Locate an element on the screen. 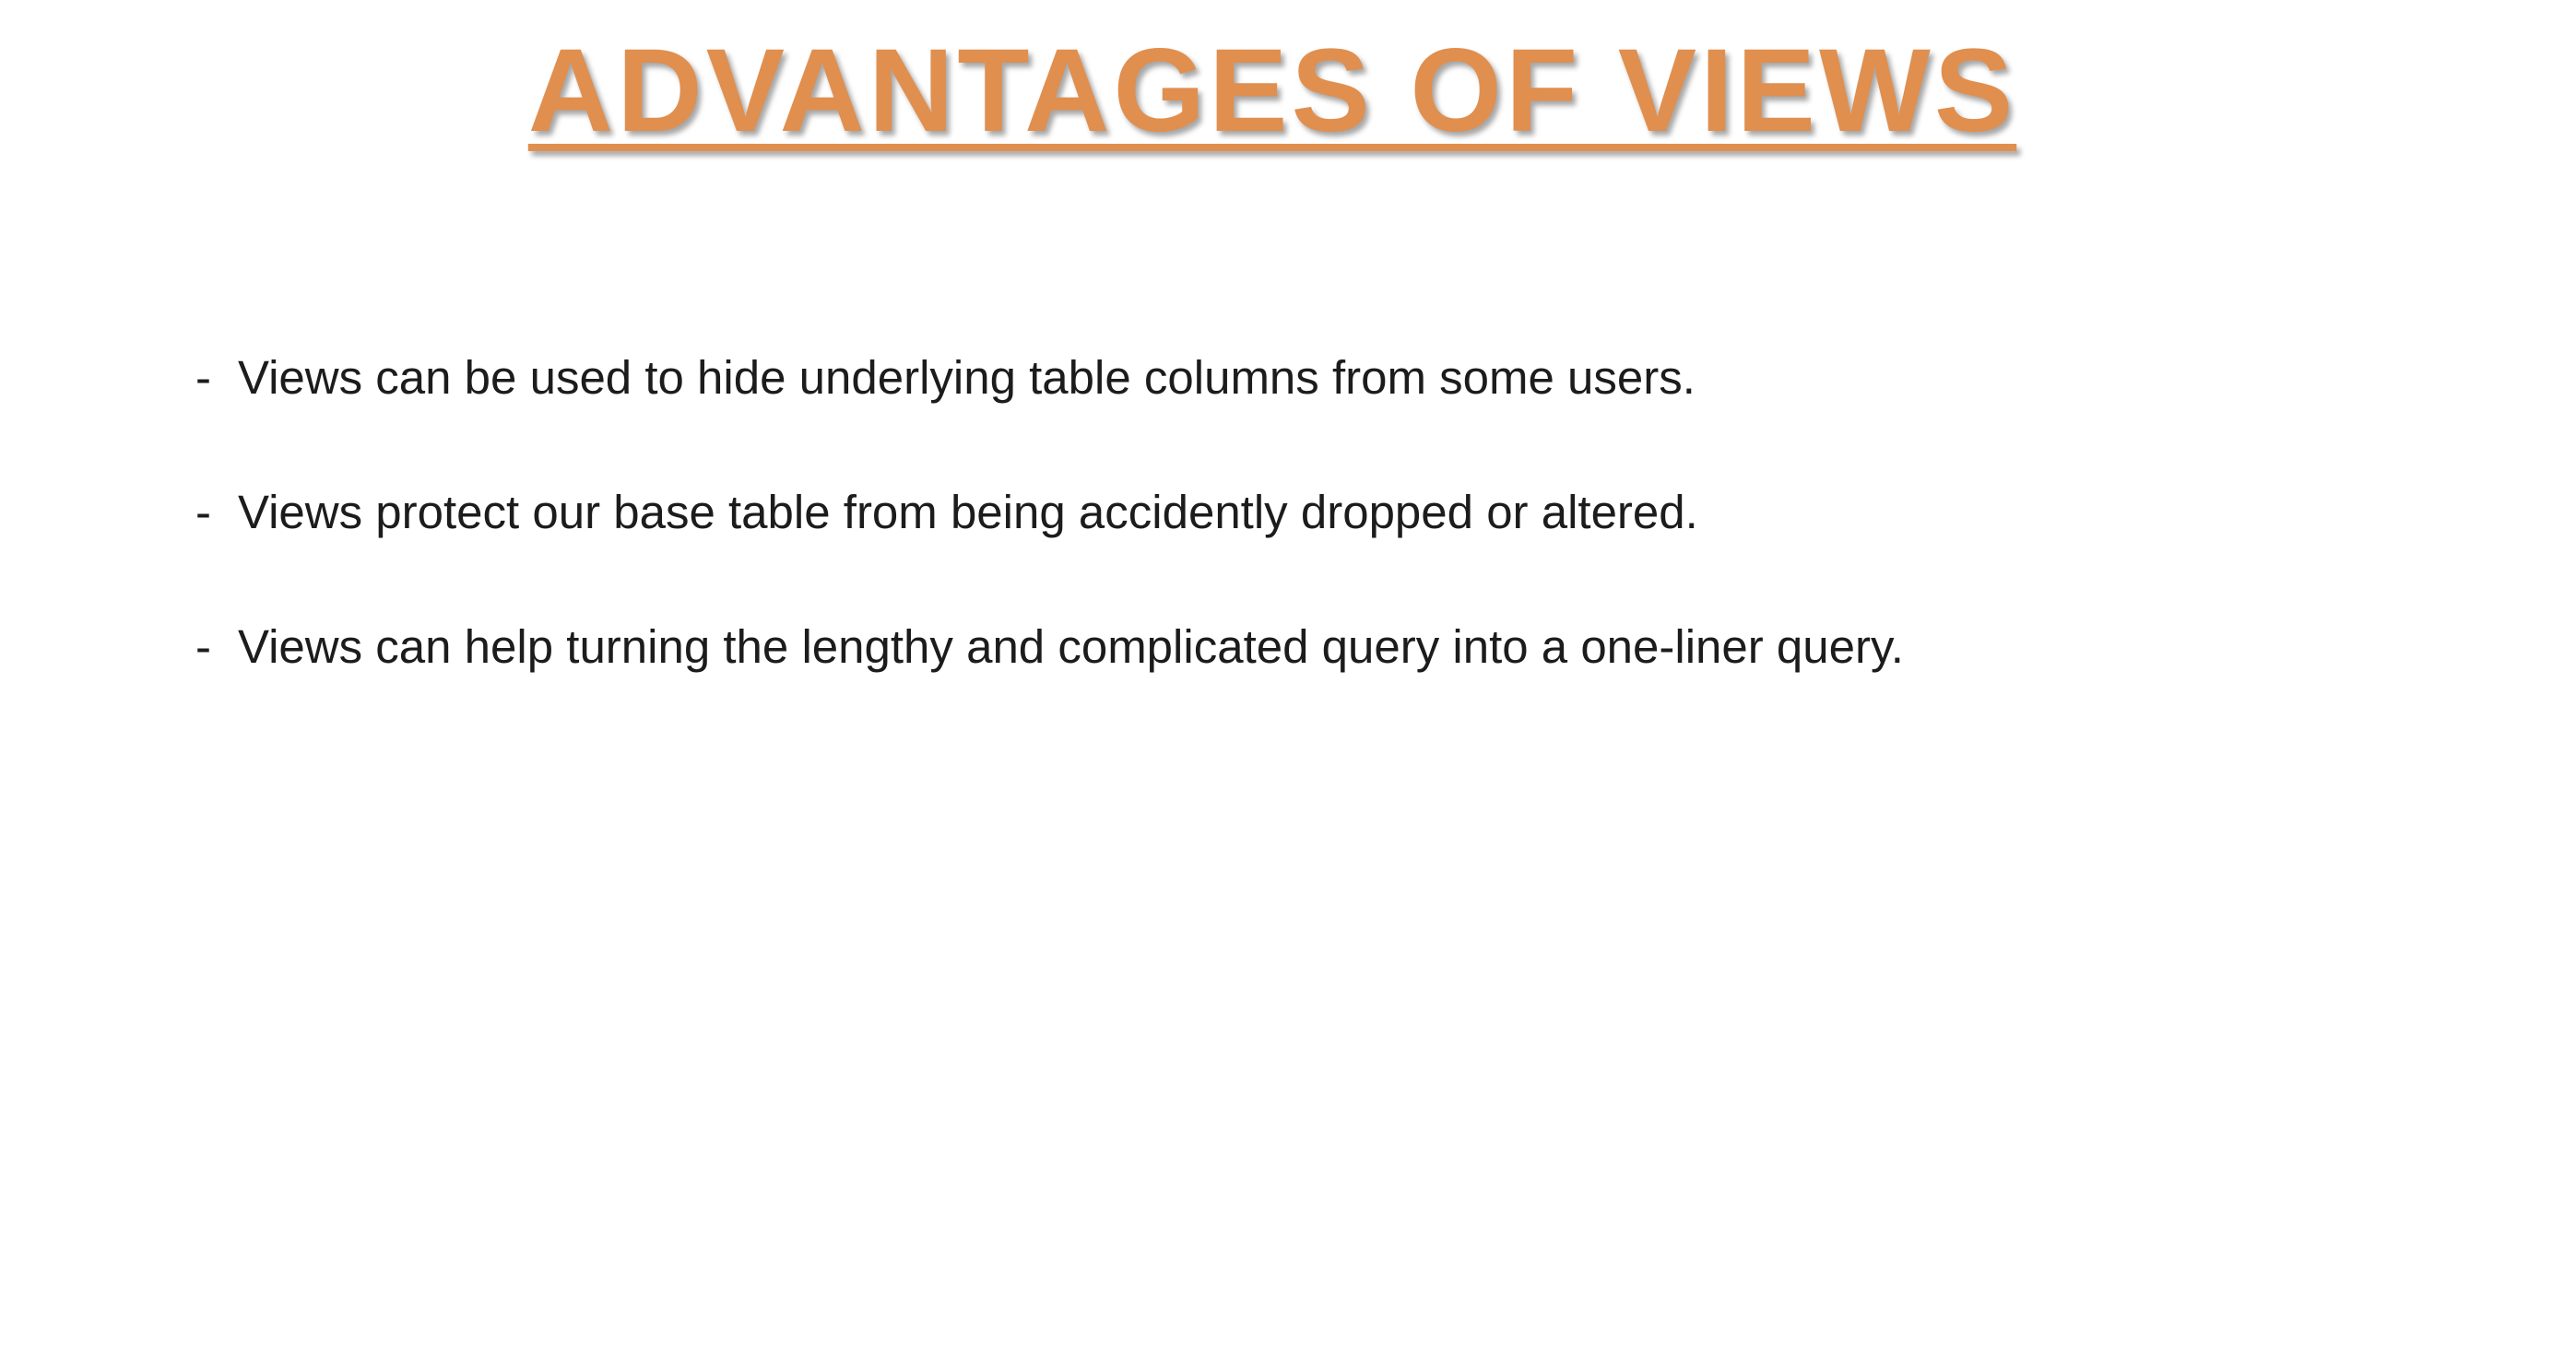 This screenshot has height=1366, width=2576. slide-title: ADVANTAGES OF VIEWS is located at coordinates (1272, 91).